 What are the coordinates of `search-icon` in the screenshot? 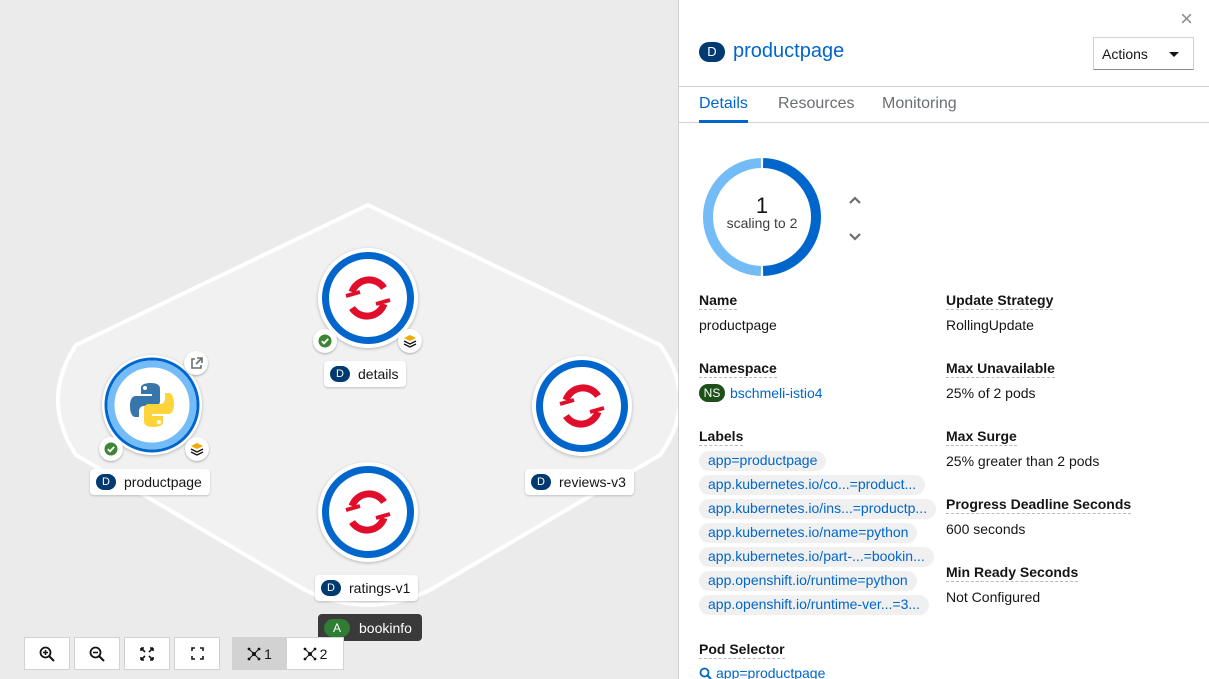 It's located at (705, 673).